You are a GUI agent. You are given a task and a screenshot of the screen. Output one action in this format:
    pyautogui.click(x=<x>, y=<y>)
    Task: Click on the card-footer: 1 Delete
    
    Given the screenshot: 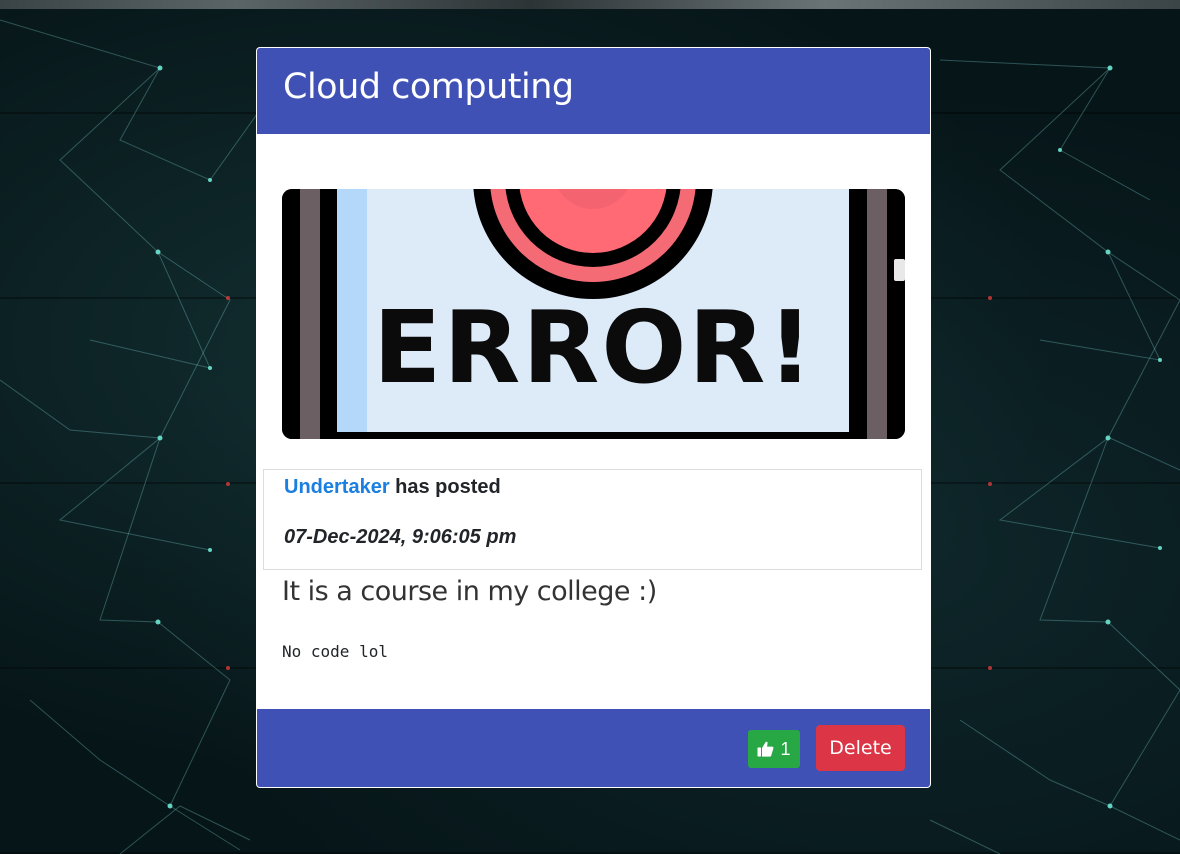 What is the action you would take?
    pyautogui.click(x=593, y=748)
    